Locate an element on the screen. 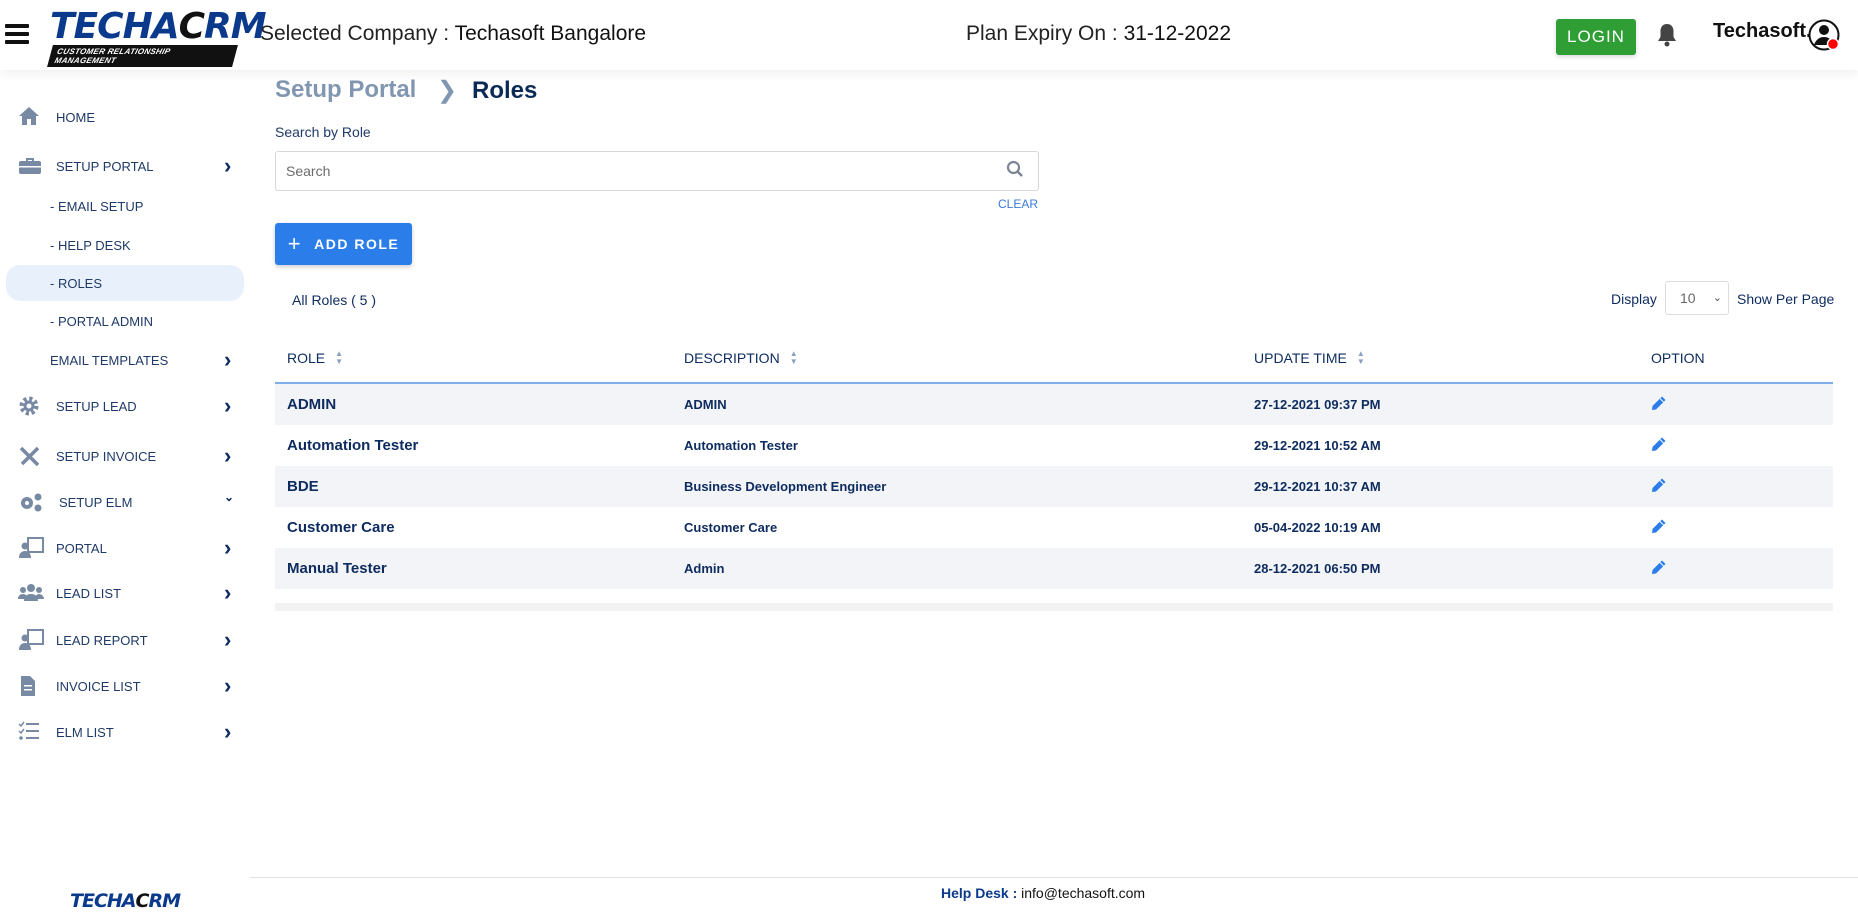 The image size is (1858, 919). sidebar-item-label: ELM LIST is located at coordinates (85, 732).